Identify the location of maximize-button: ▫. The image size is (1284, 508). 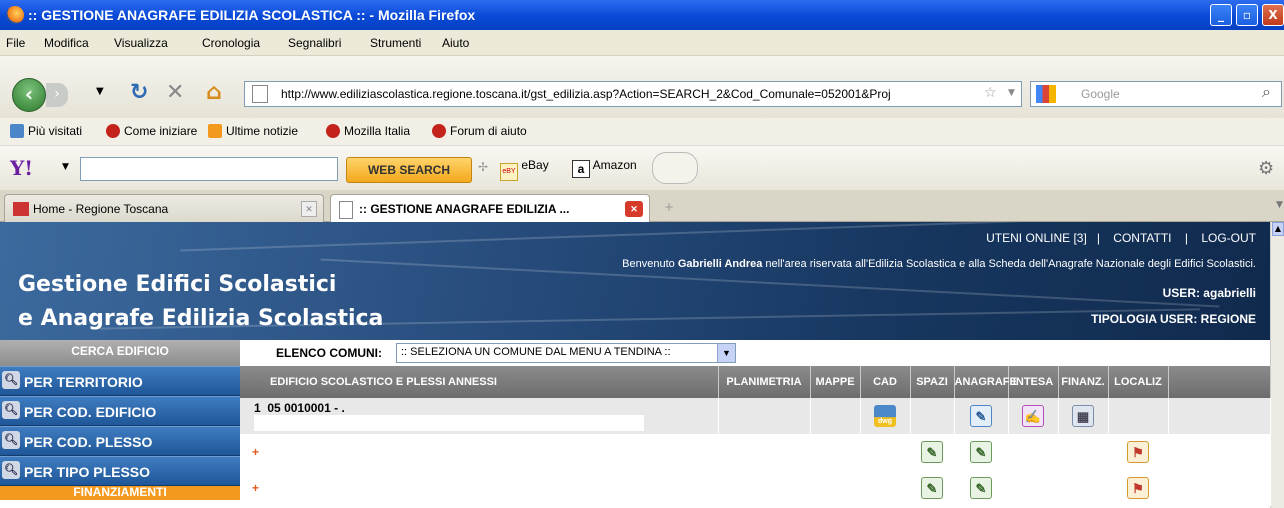
(1247, 15).